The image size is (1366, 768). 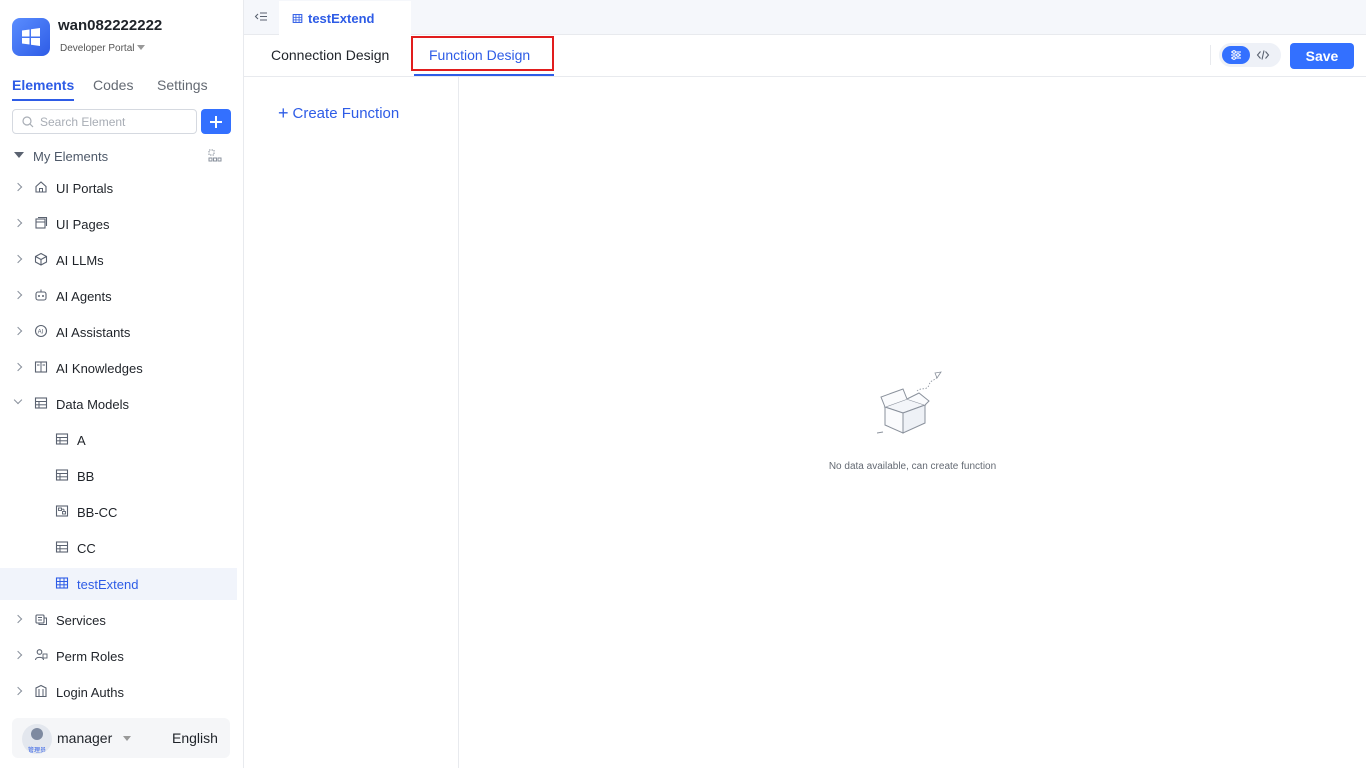 What do you see at coordinates (805, 56) in the screenshot?
I see `design-tabs: Connection Design Function Design Save` at bounding box center [805, 56].